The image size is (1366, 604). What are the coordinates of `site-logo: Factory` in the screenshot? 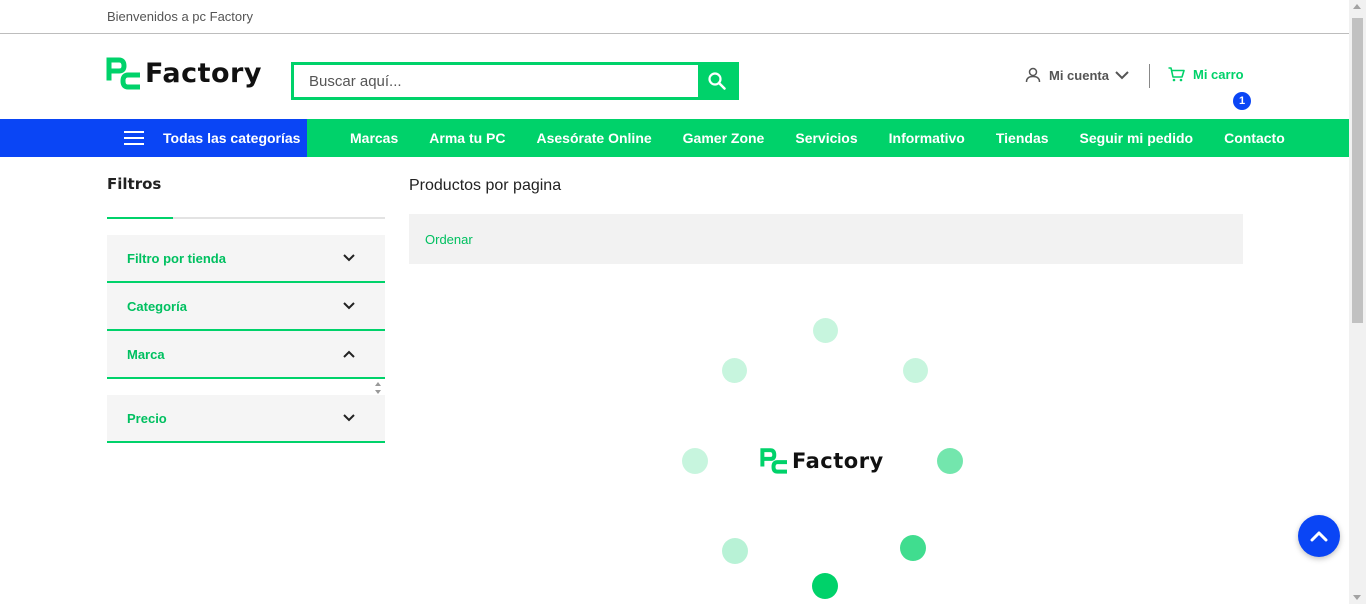 It's located at (184, 73).